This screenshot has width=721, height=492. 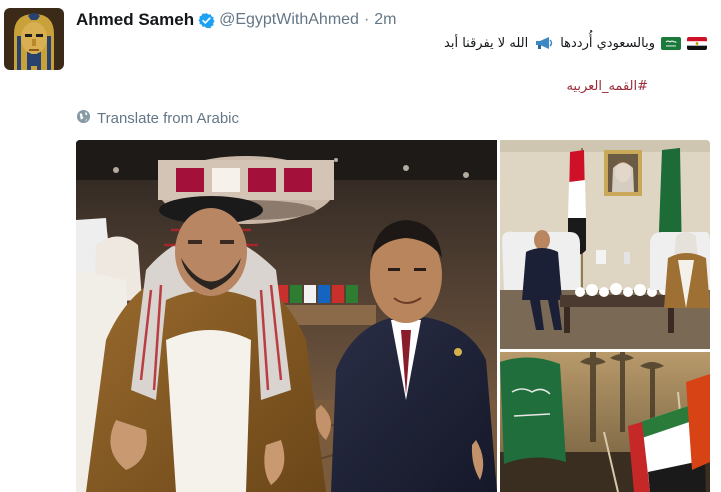 I want to click on author-handle: @EgyptWithAhmed, so click(x=289, y=20).